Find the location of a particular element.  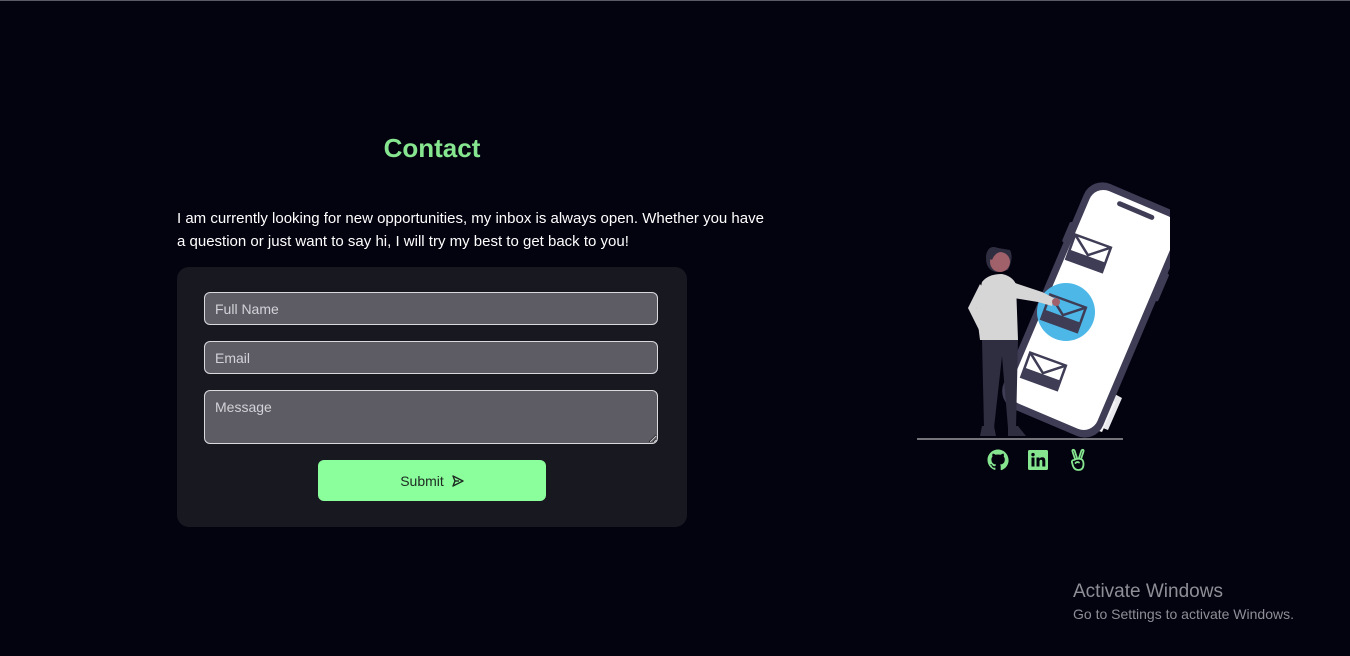

full-name-input is located at coordinates (431, 308).